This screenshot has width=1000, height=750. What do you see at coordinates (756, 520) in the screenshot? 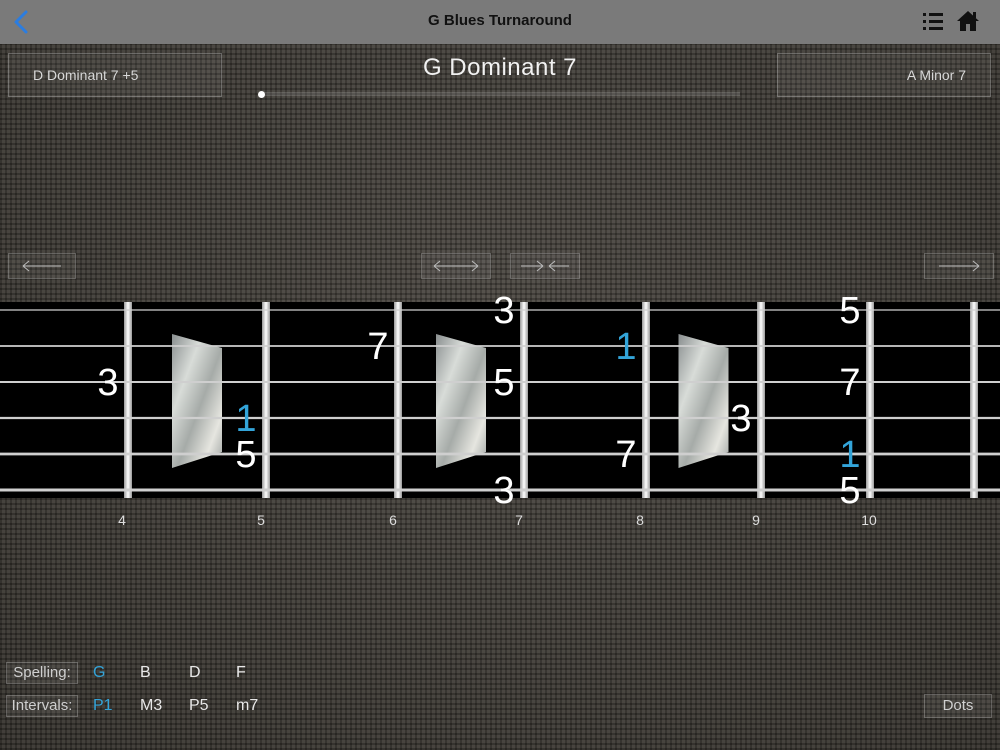
I see `fret-number: 9` at bounding box center [756, 520].